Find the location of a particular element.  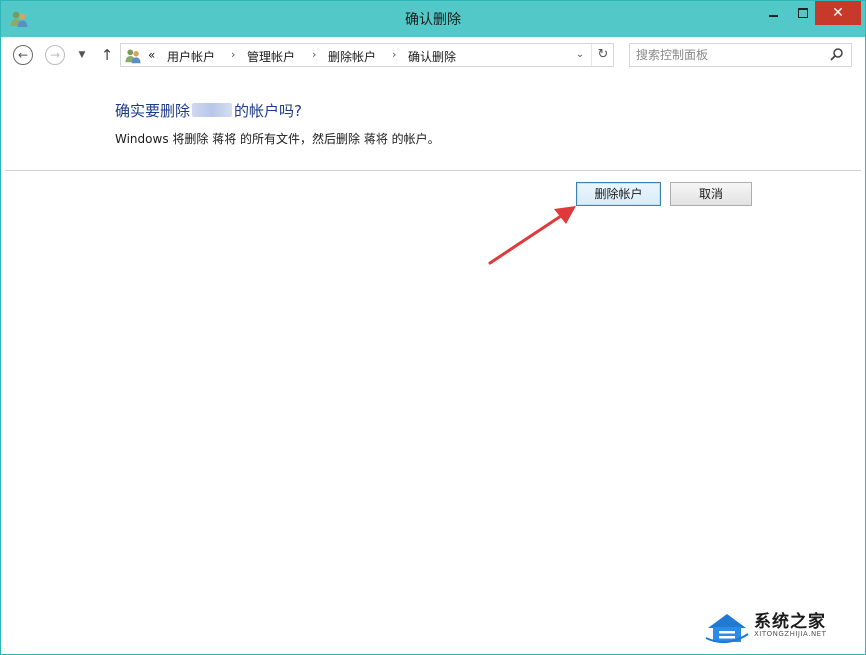

back-button: ← is located at coordinates (23, 55).